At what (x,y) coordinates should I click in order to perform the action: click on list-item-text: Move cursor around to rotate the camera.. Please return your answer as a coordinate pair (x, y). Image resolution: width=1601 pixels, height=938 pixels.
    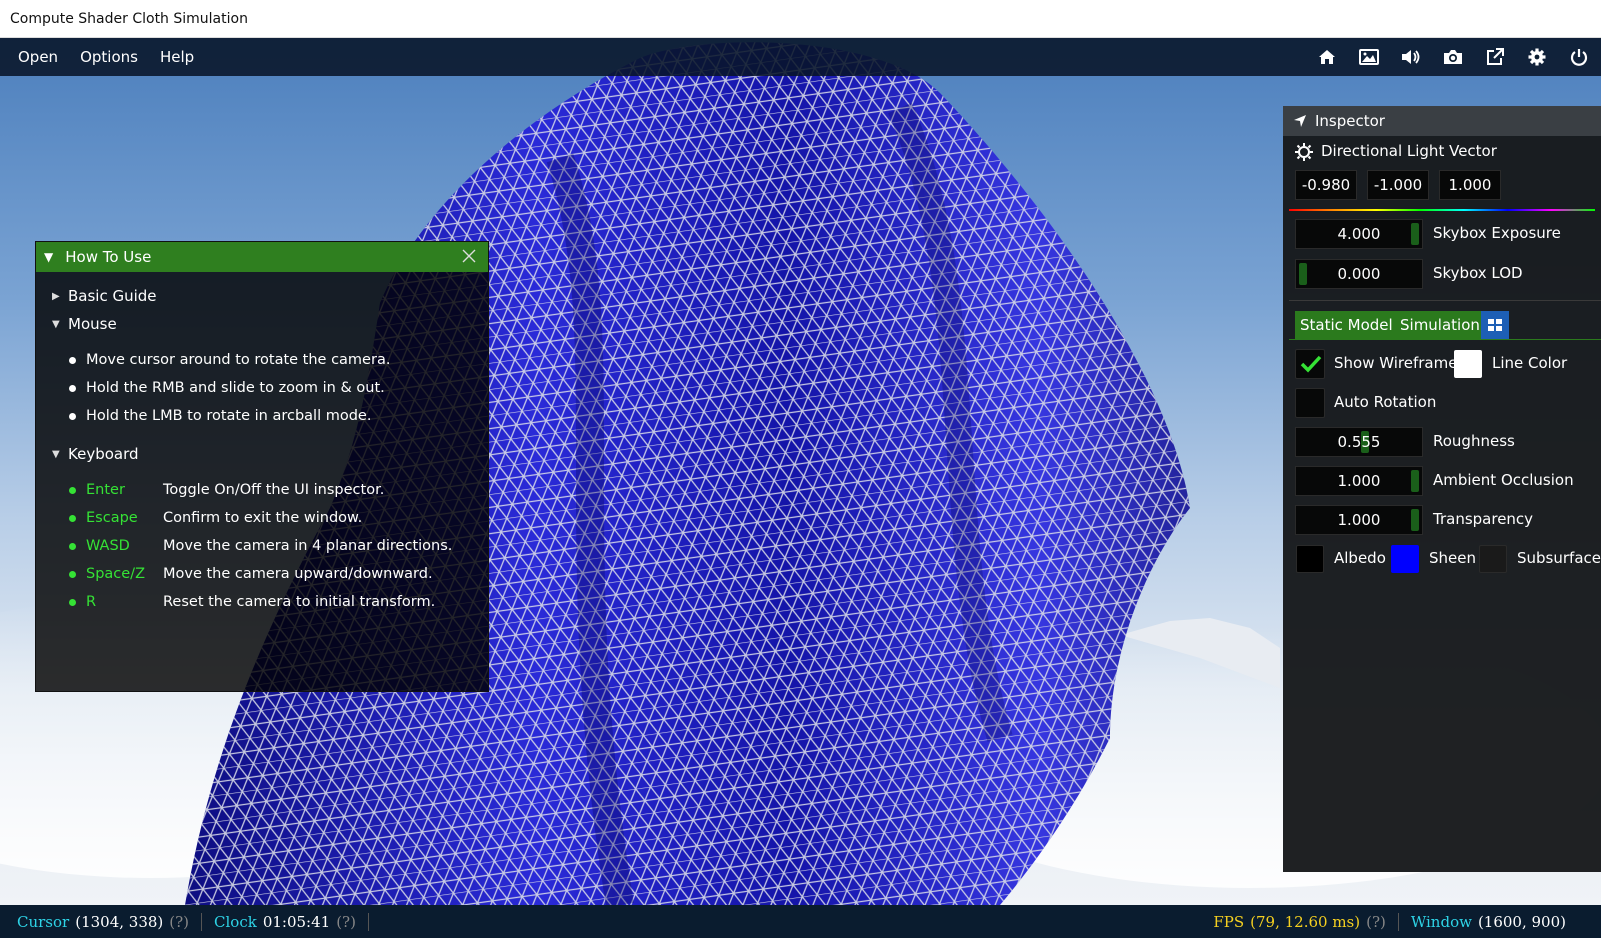
    Looking at the image, I should click on (238, 360).